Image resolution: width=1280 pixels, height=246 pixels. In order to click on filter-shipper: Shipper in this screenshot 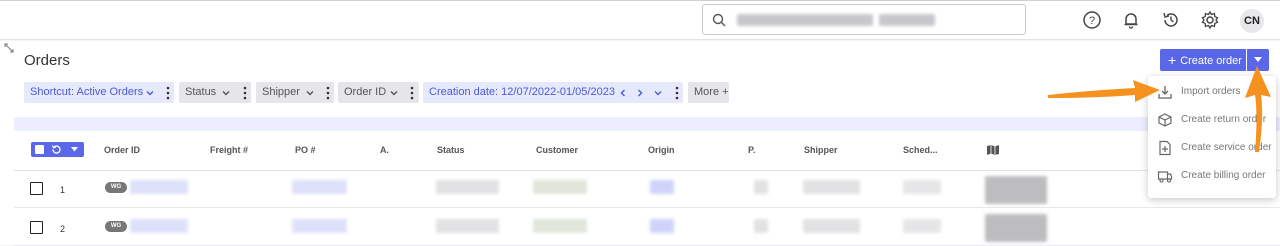, I will do `click(295, 92)`.